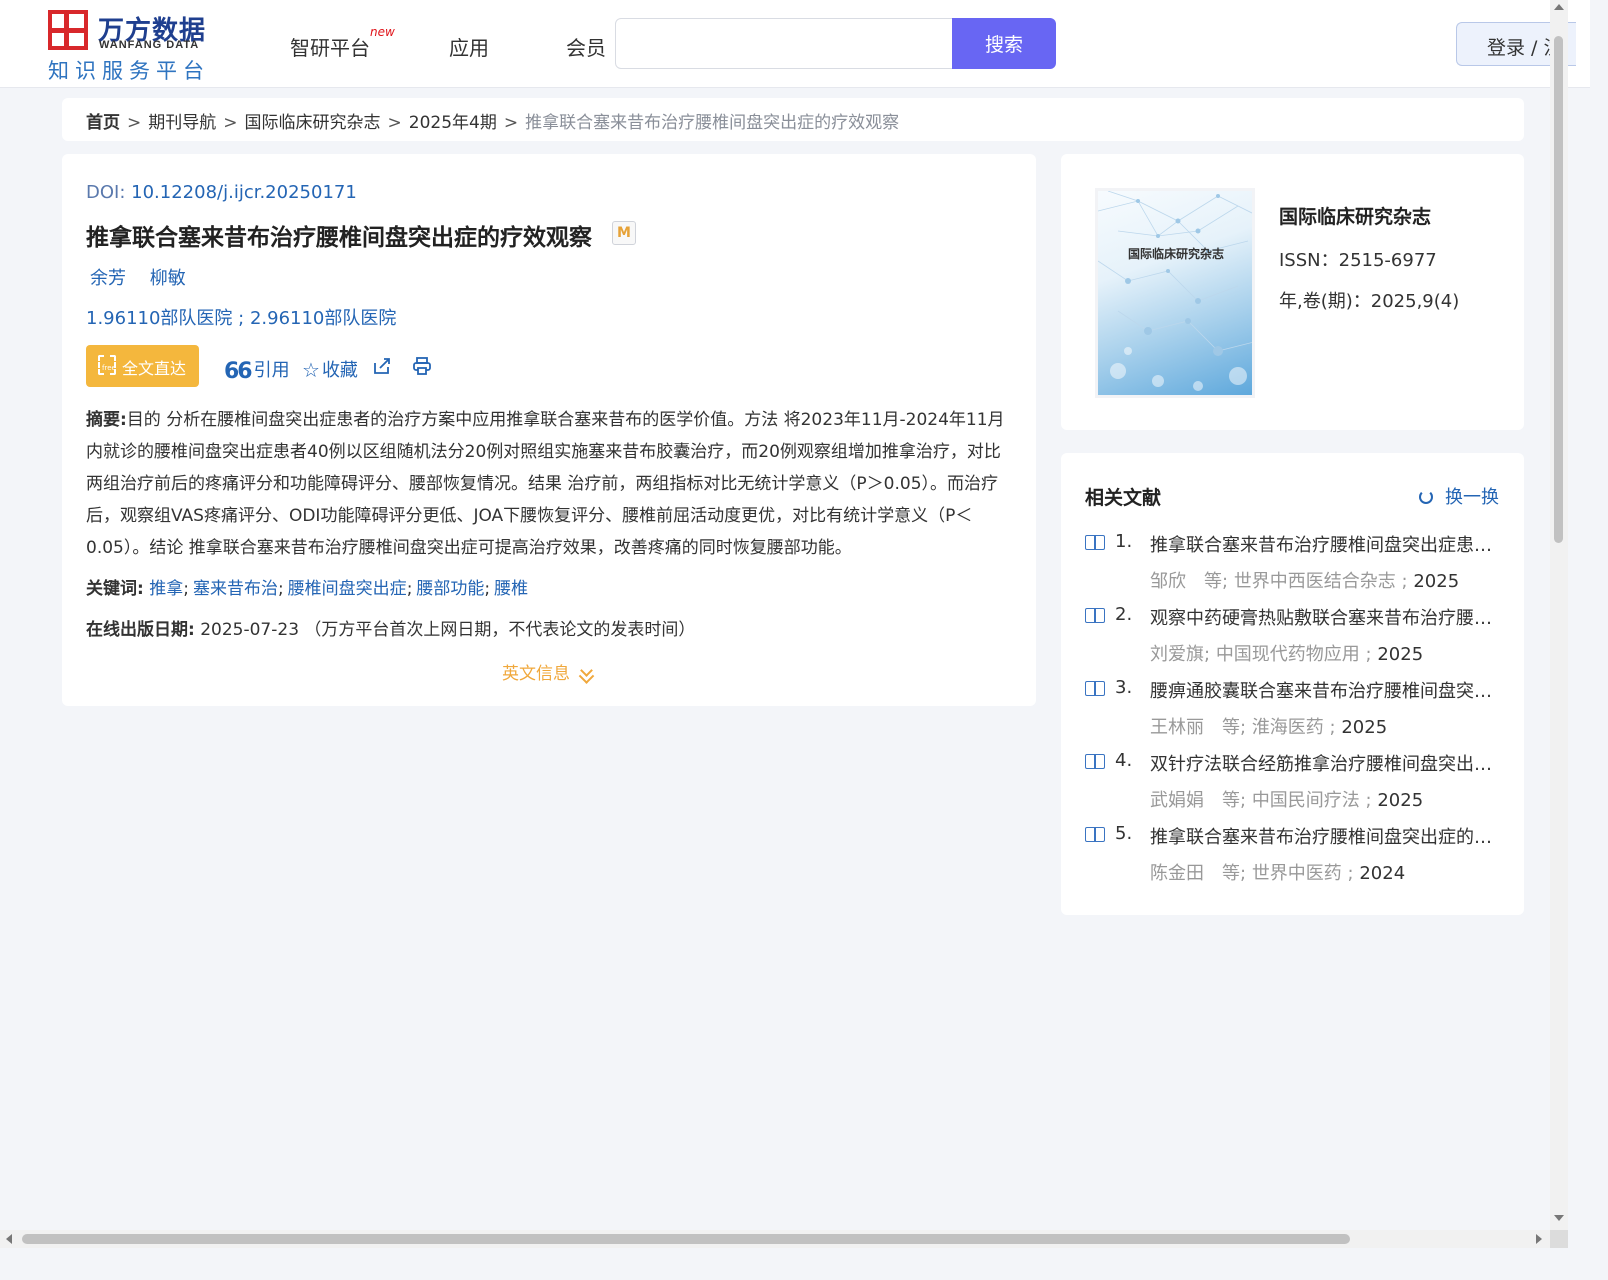  I want to click on horizontal-scroll-thumb, so click(686, 1239).